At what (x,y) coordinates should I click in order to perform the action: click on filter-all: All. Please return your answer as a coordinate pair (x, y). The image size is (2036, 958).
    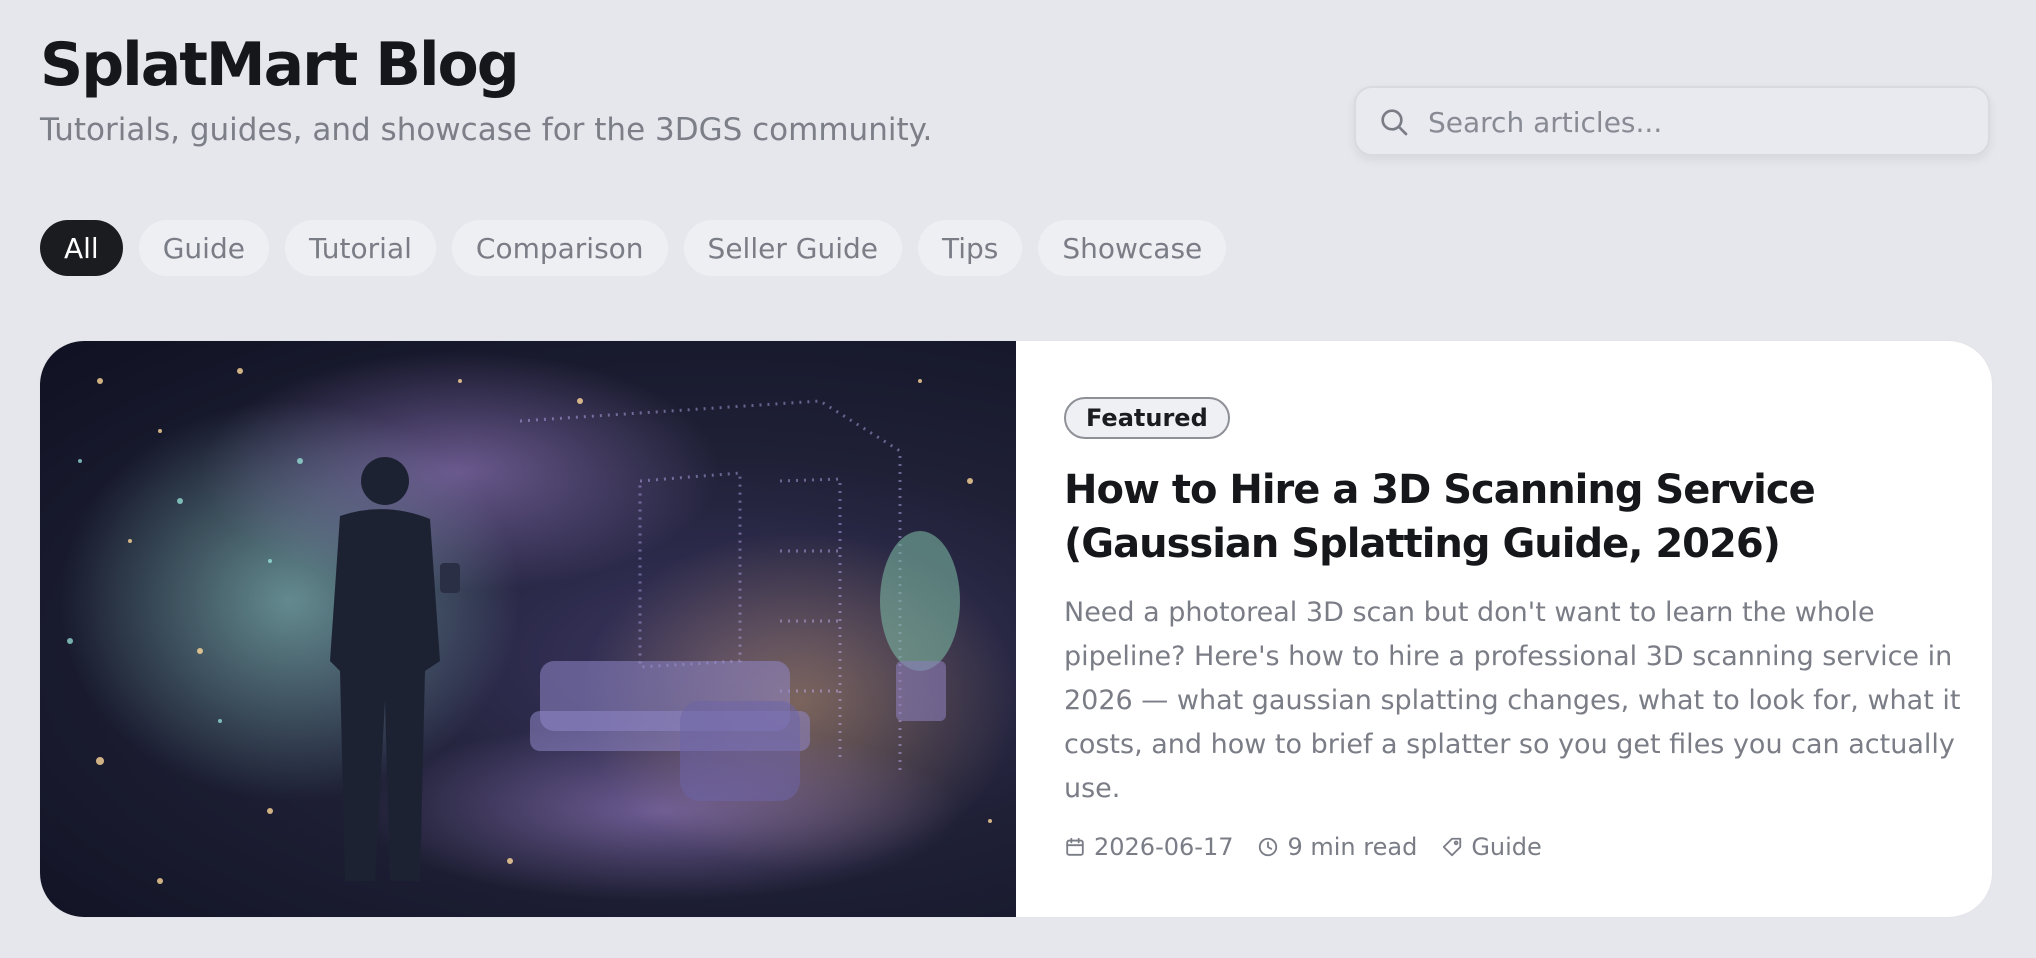
    Looking at the image, I should click on (81, 248).